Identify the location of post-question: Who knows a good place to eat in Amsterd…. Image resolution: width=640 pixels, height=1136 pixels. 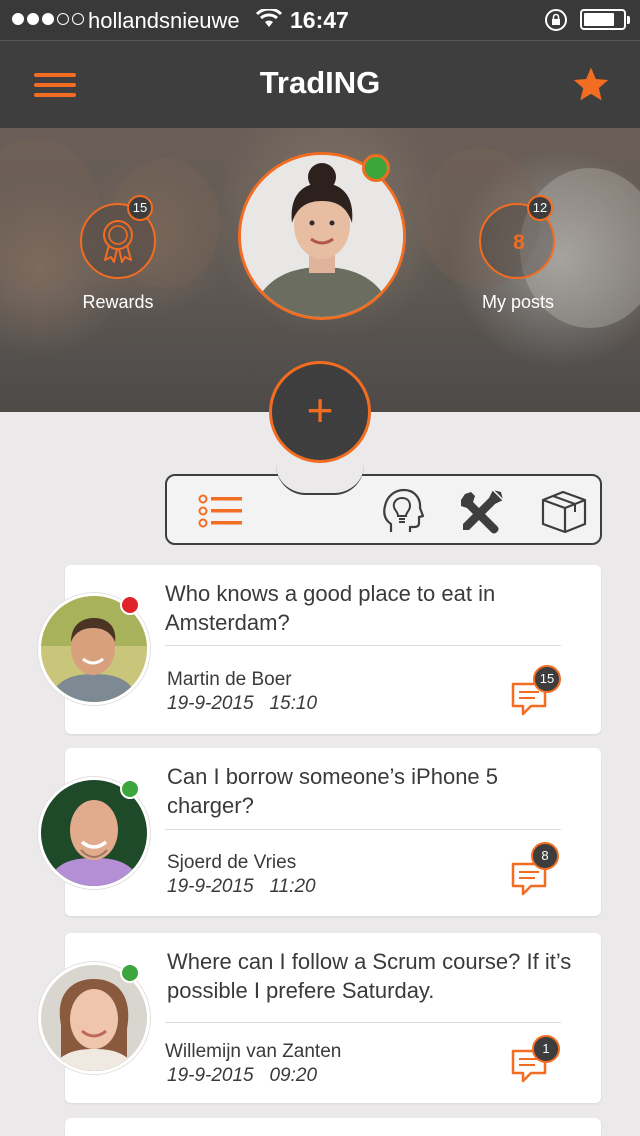
(330, 608).